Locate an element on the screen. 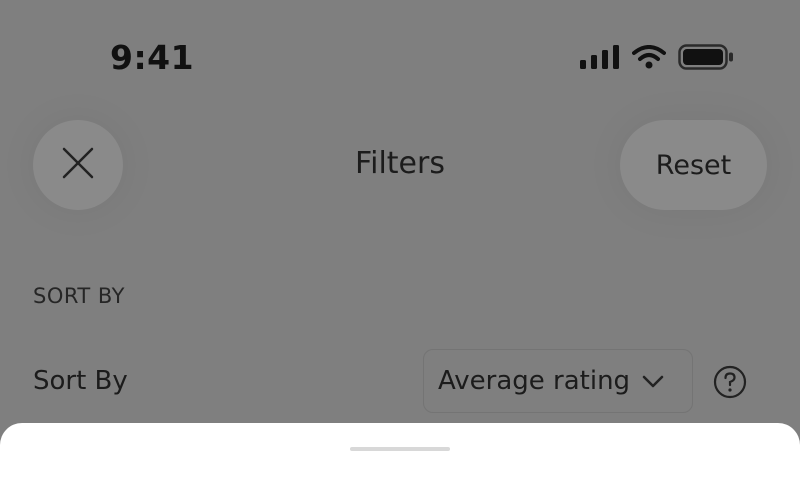 The height and width of the screenshot is (483, 800). sheet-drag-handle is located at coordinates (400, 449).